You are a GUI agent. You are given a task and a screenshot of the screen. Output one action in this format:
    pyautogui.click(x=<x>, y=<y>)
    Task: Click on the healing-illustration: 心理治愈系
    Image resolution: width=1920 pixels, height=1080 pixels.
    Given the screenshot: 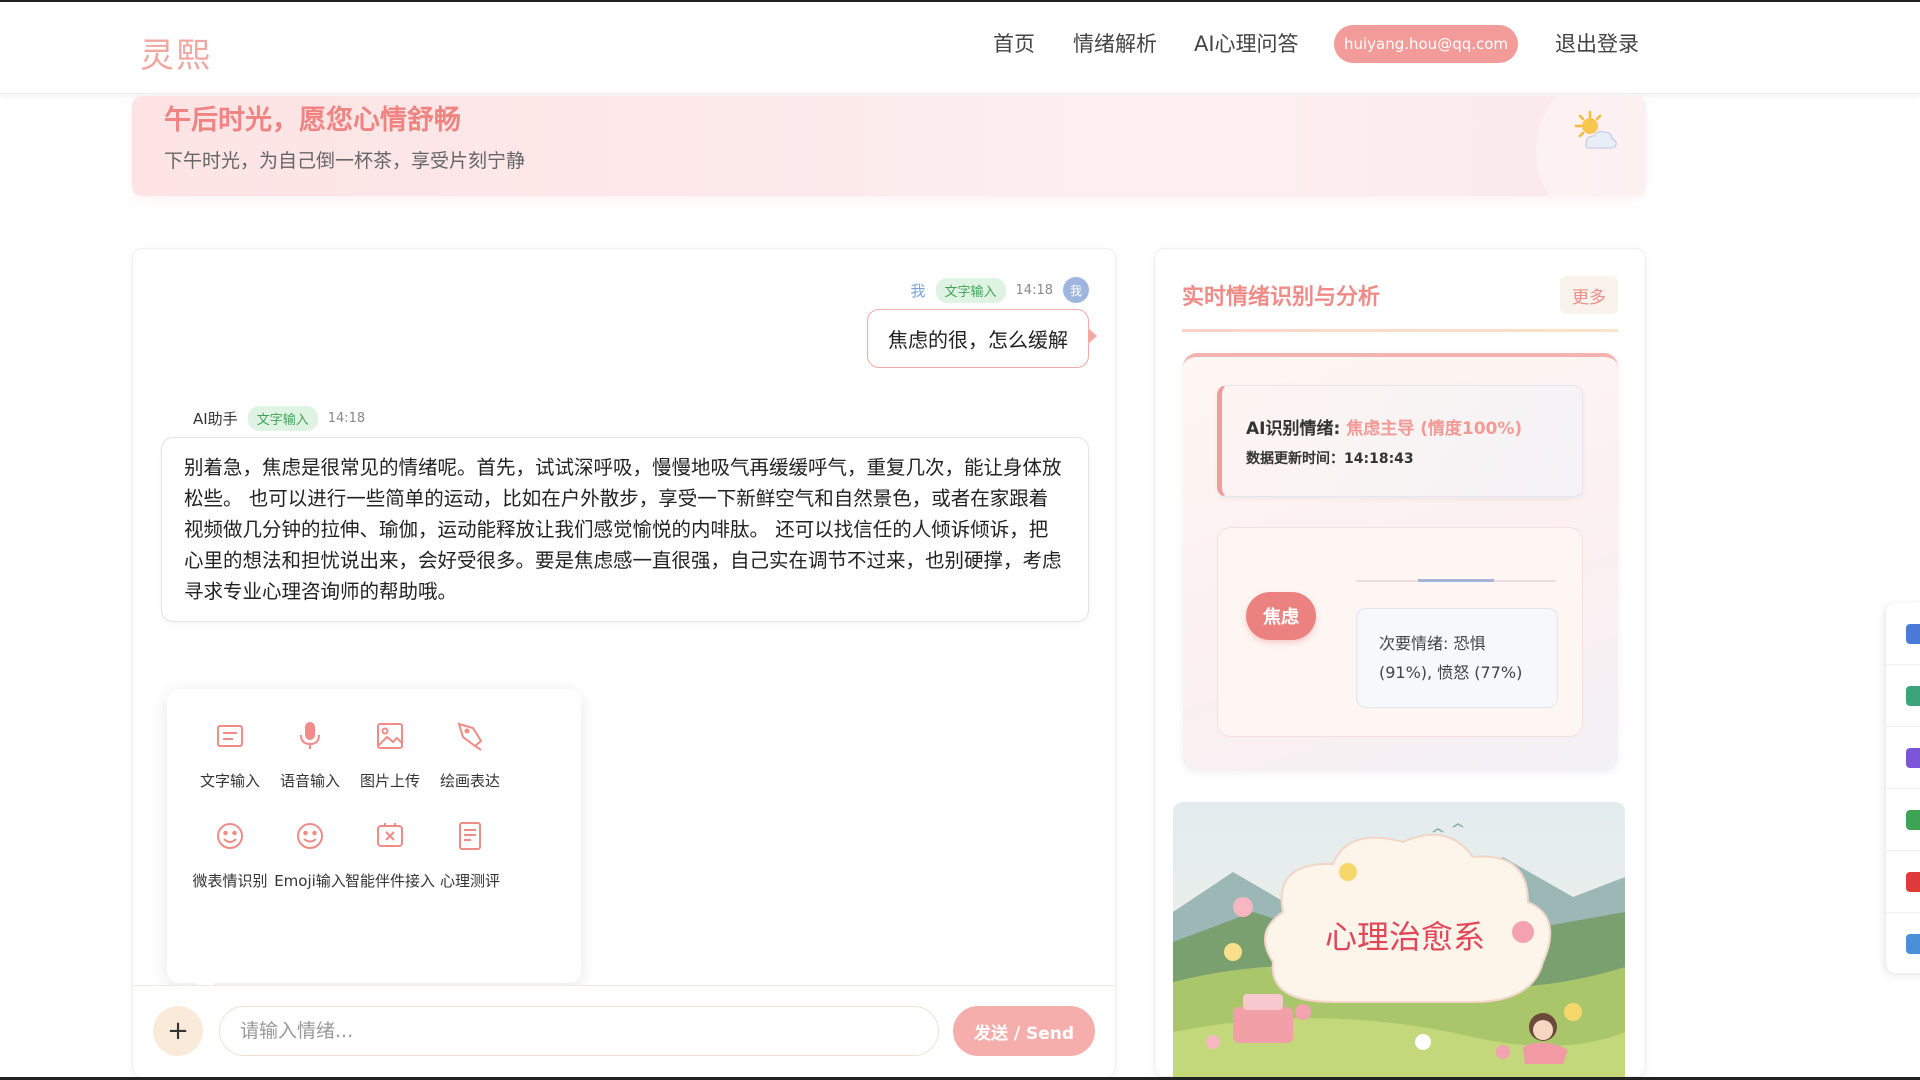 What is the action you would take?
    pyautogui.click(x=1399, y=940)
    